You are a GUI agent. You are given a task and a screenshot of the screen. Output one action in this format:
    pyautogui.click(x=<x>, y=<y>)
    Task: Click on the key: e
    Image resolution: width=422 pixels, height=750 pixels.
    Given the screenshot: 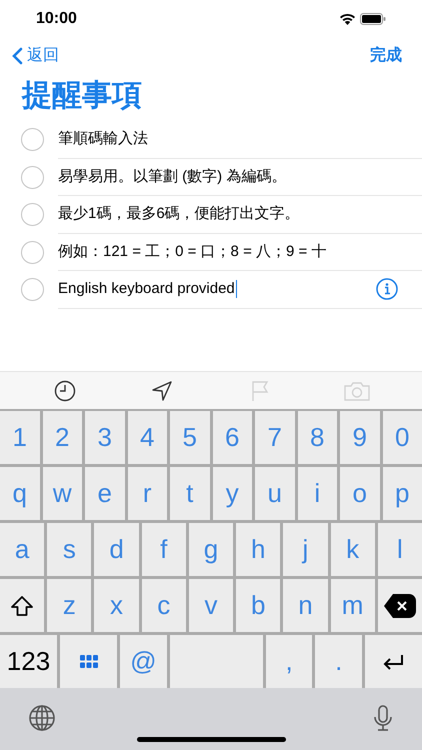 What is the action you would take?
    pyautogui.click(x=104, y=493)
    